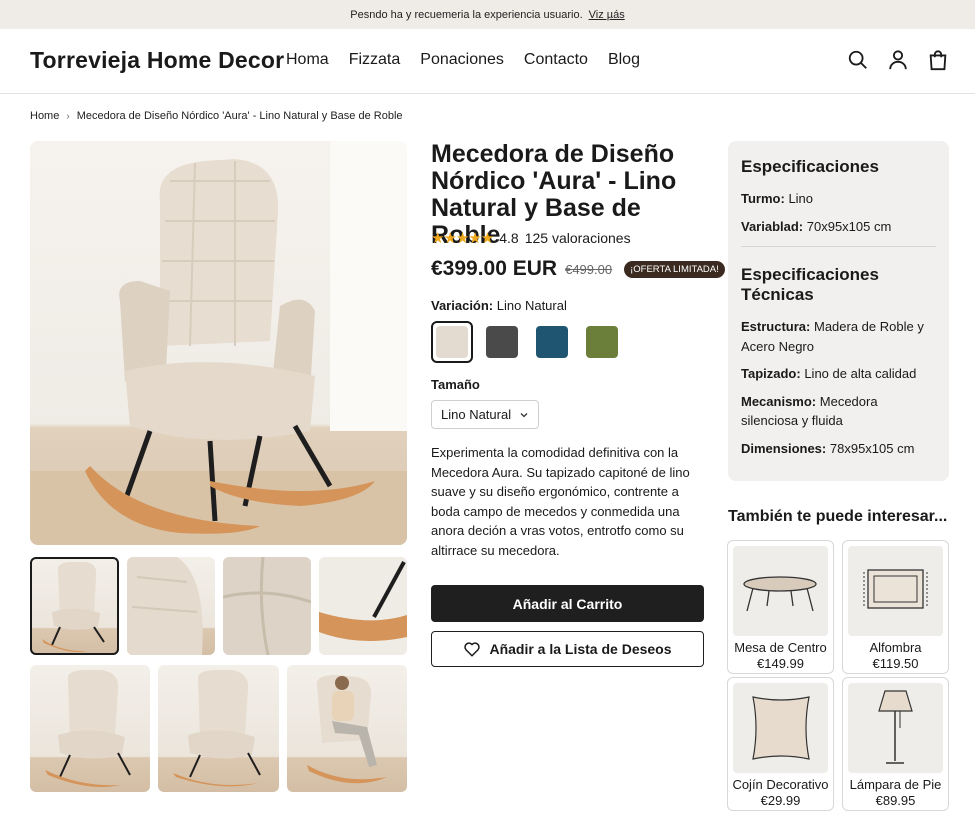 This screenshot has width=975, height=825. I want to click on old-price: €499.00, so click(589, 269).